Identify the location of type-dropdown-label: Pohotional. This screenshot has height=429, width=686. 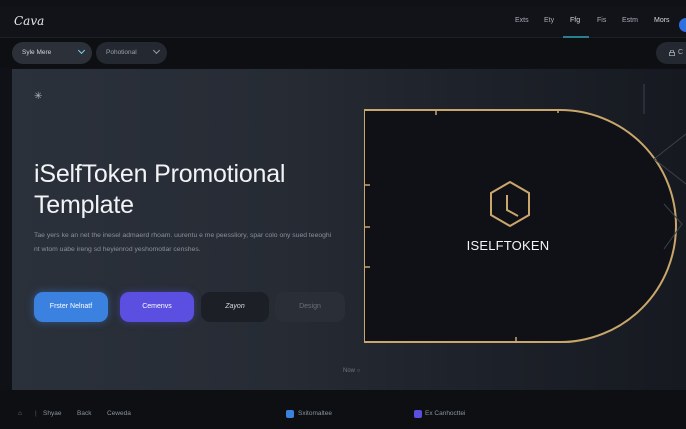
(121, 52).